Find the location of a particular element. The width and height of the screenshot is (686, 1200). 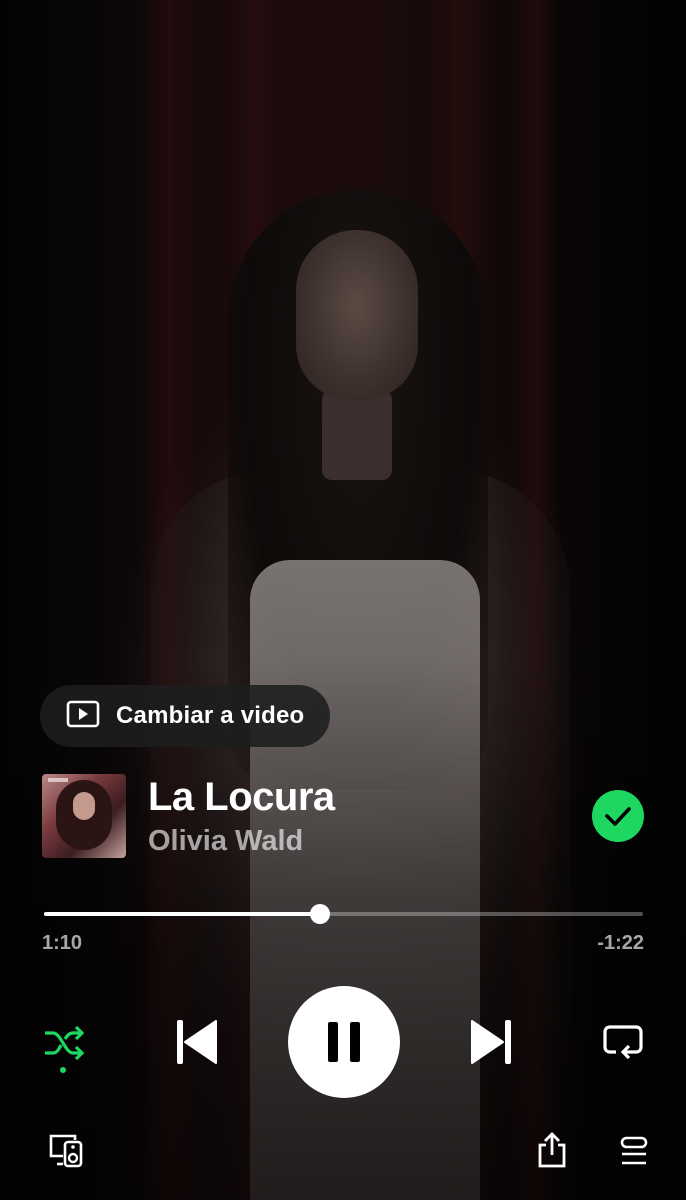

skip-previous-icon is located at coordinates (197, 1042).